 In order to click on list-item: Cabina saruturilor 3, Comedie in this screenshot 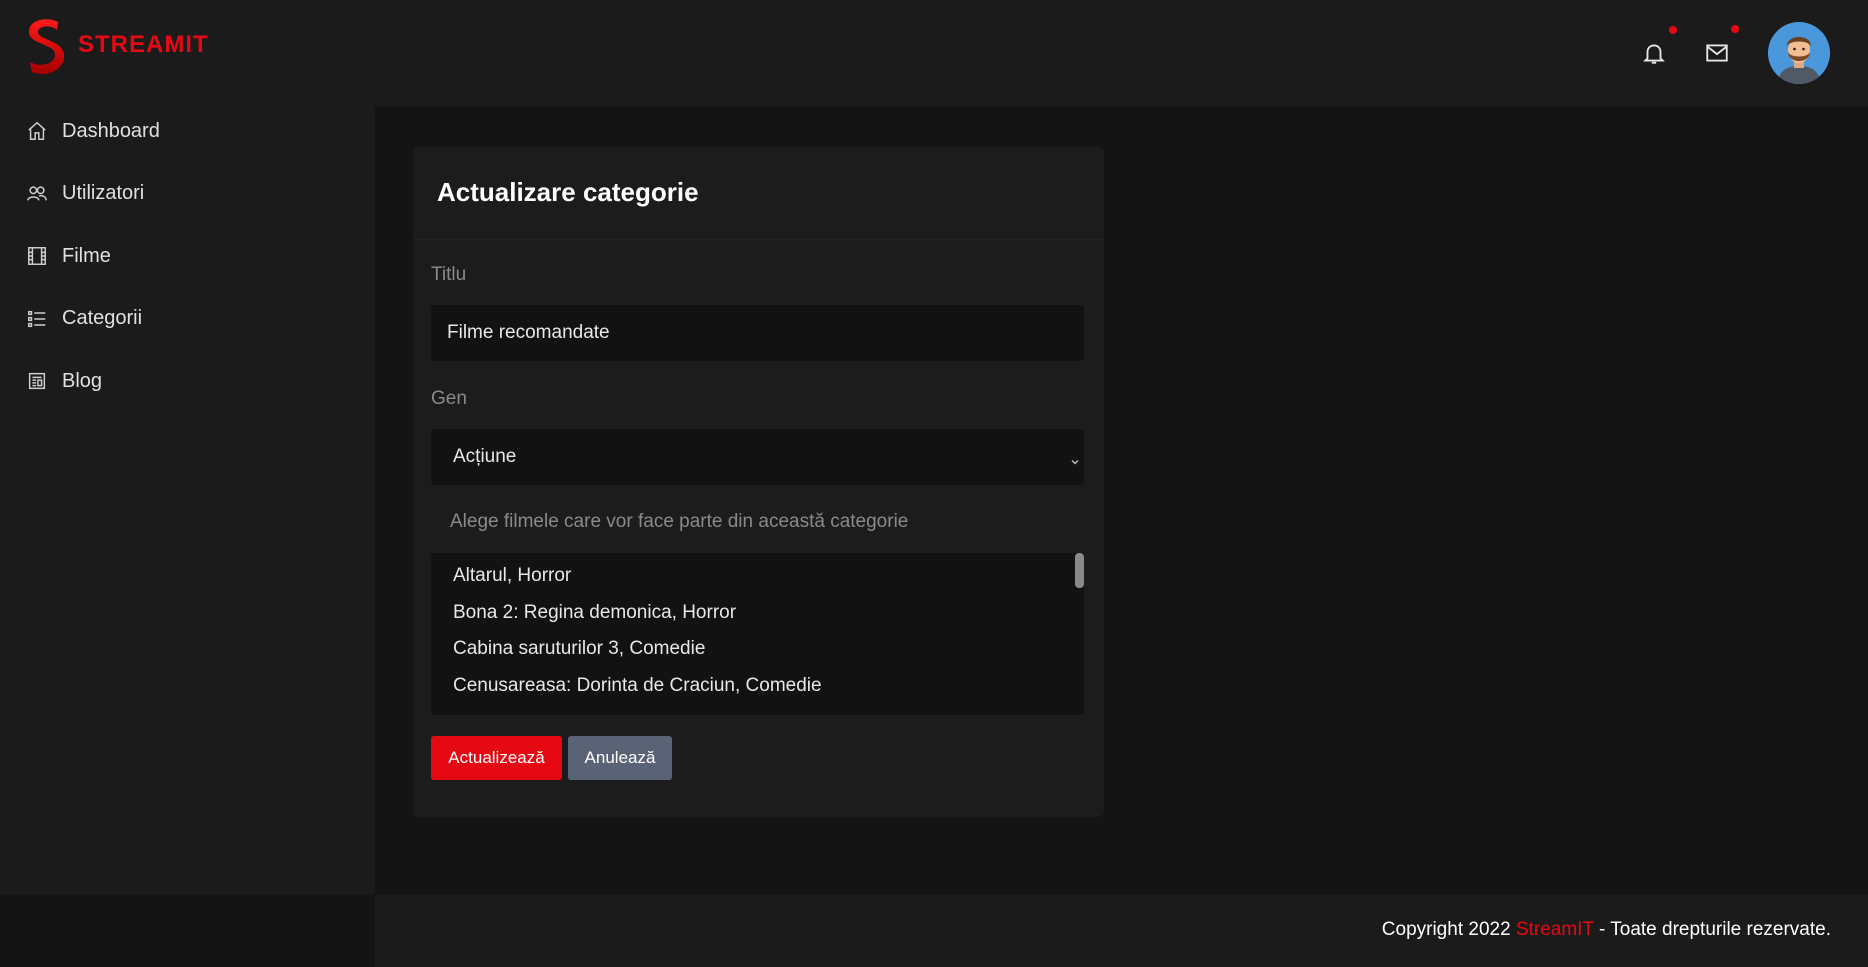, I will do `click(579, 649)`.